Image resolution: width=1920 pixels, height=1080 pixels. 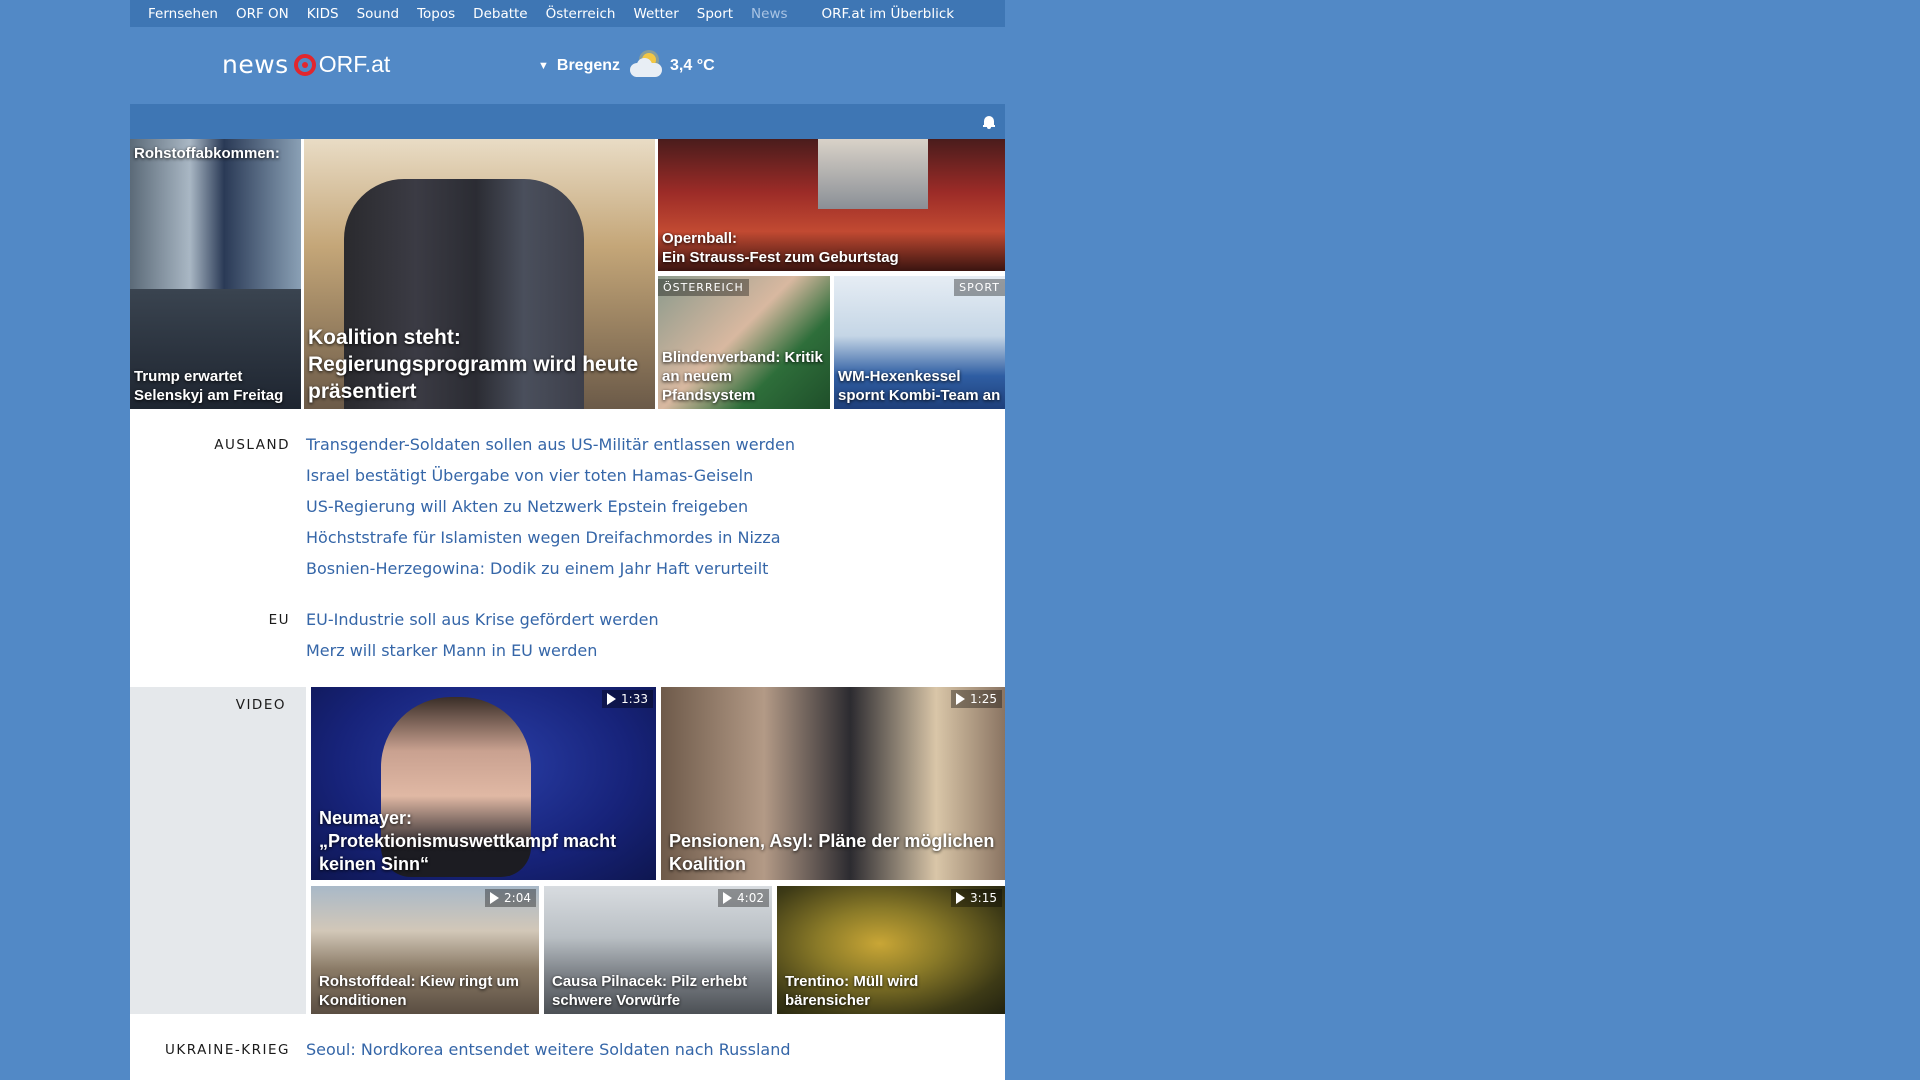 What do you see at coordinates (279, 620) in the screenshot?
I see `section-label: EU` at bounding box center [279, 620].